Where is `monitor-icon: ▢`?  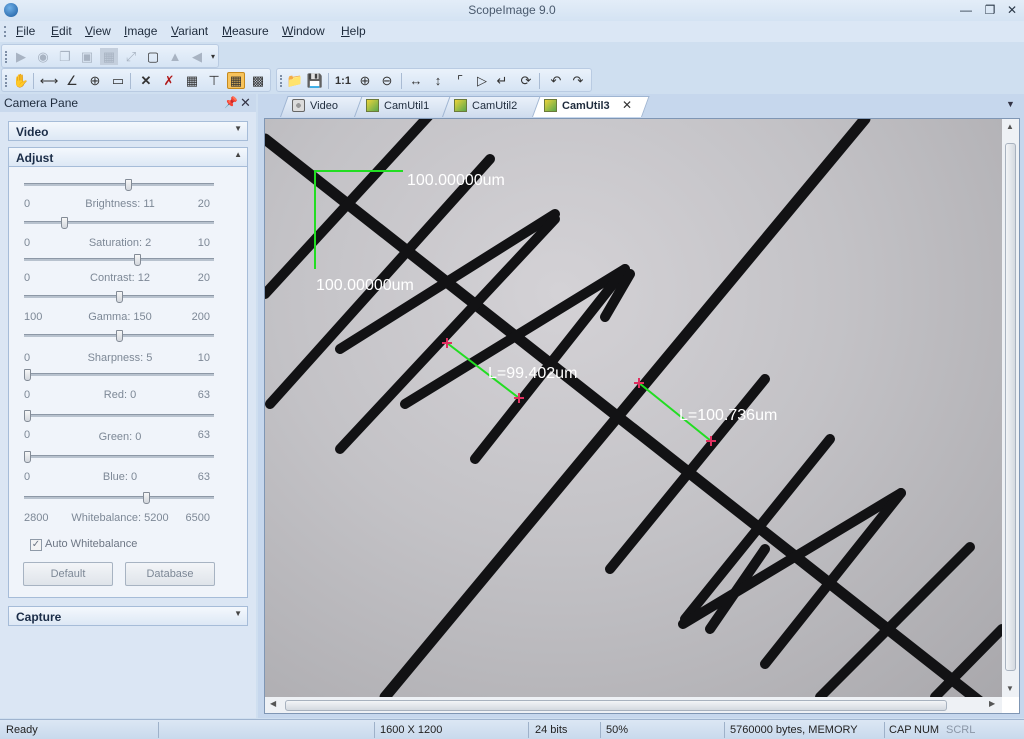 monitor-icon: ▢ is located at coordinates (153, 56).